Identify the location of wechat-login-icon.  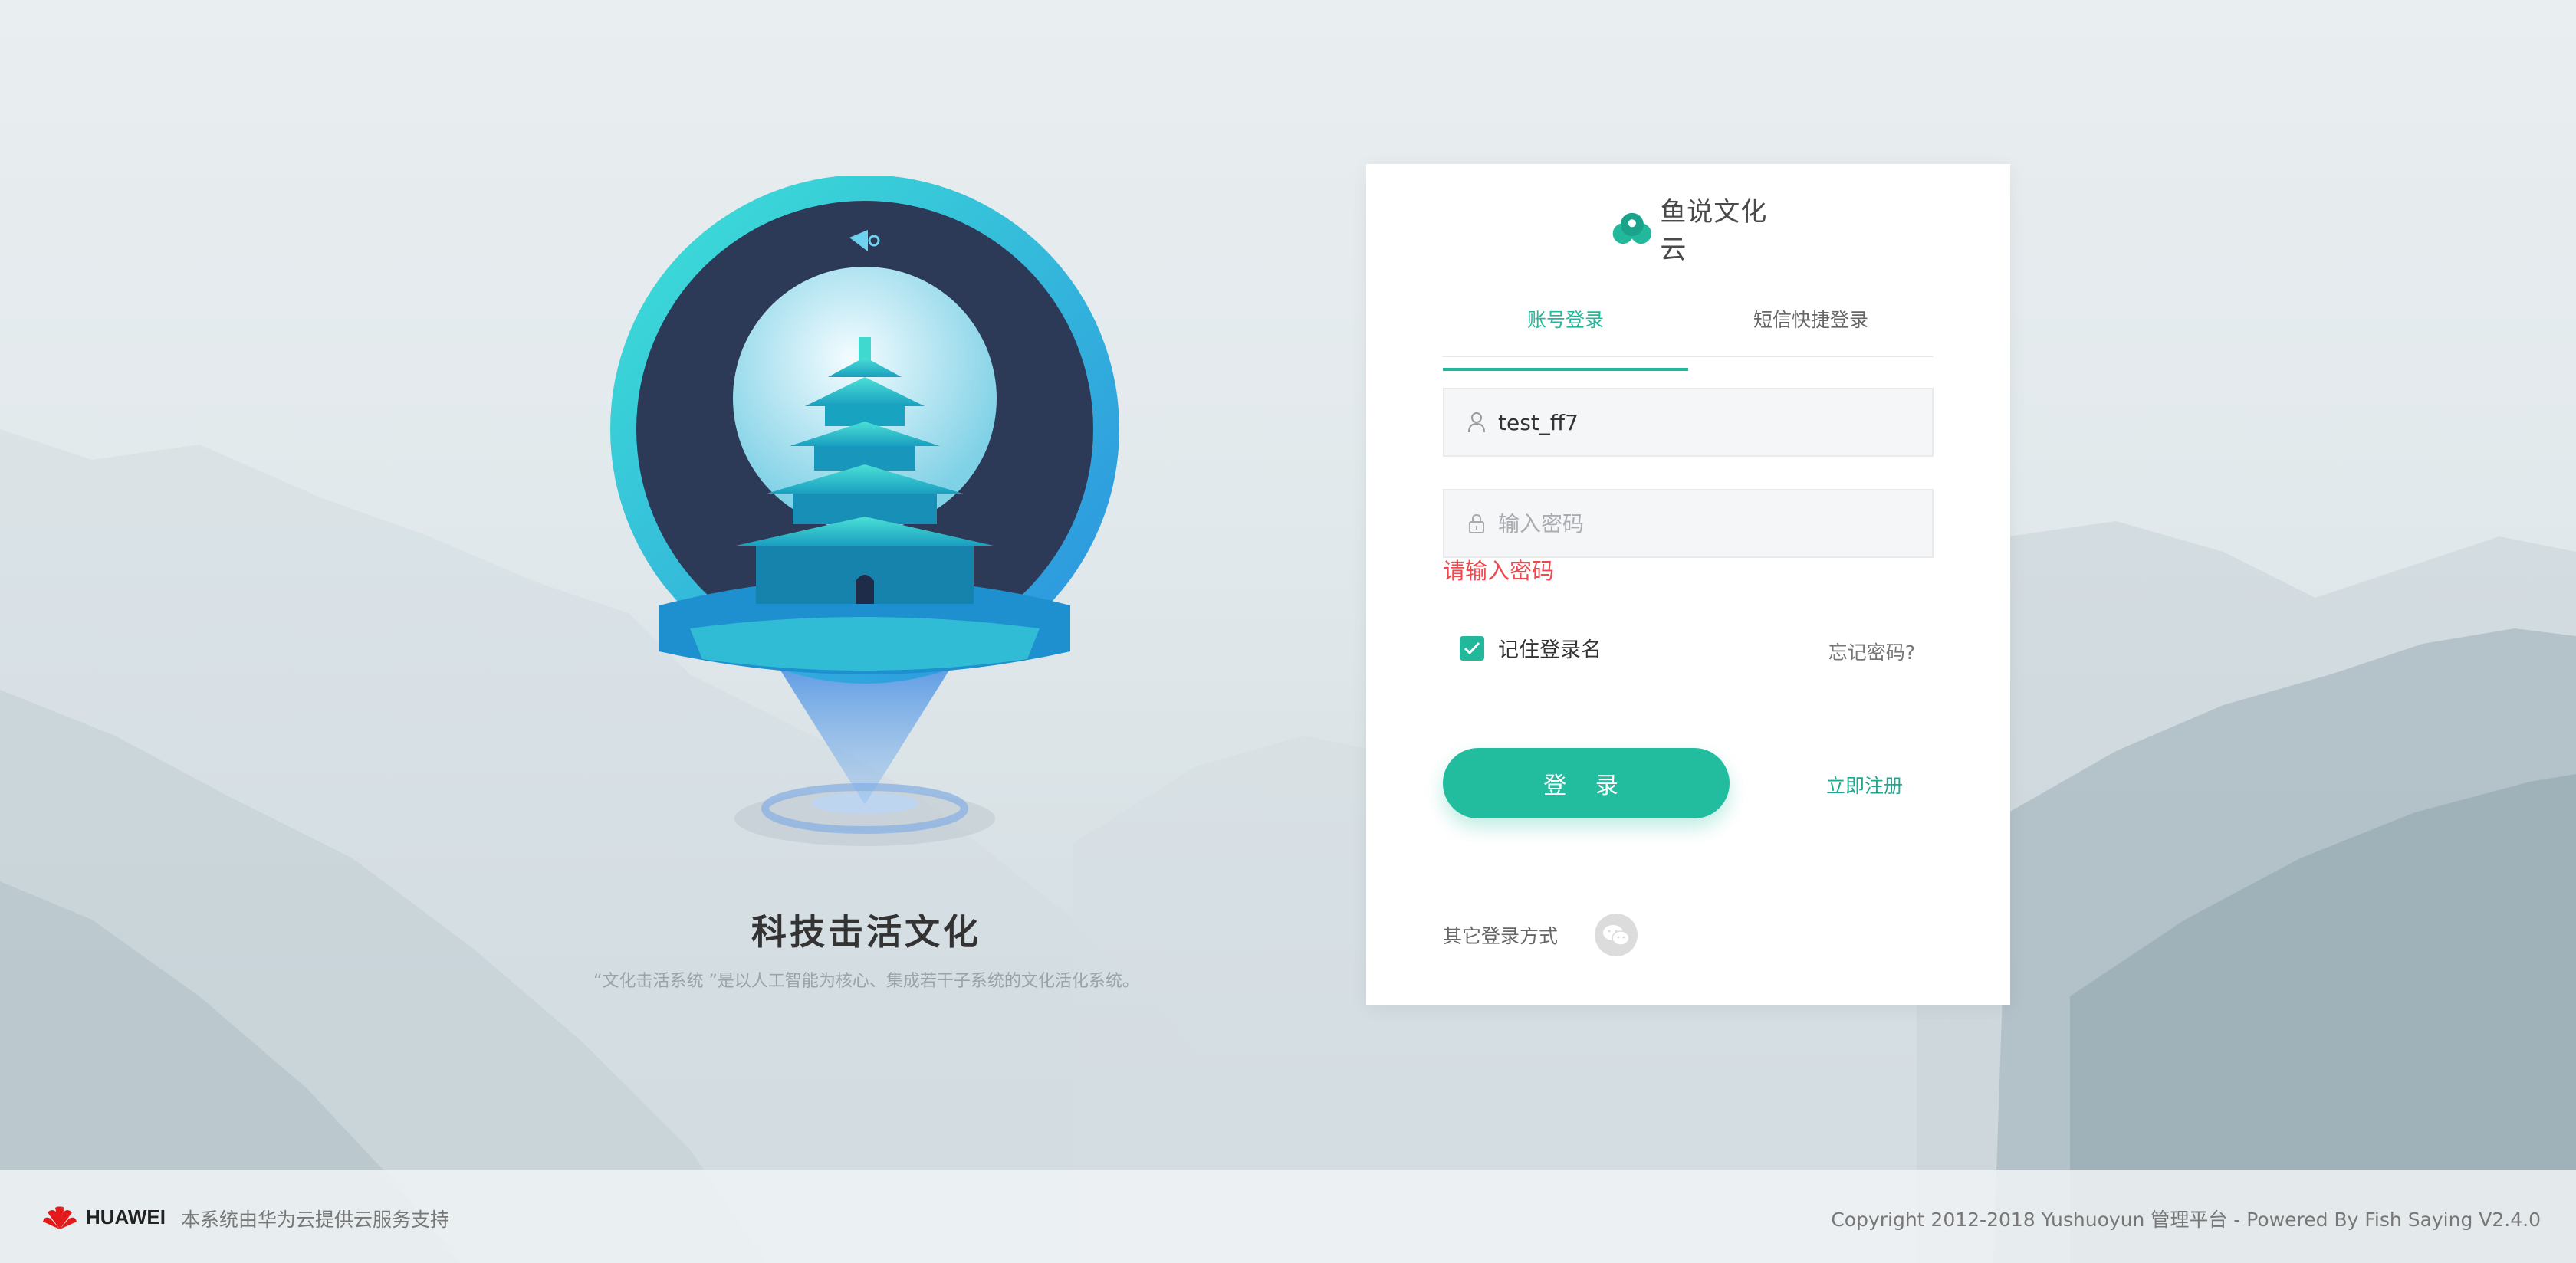
(1617, 935).